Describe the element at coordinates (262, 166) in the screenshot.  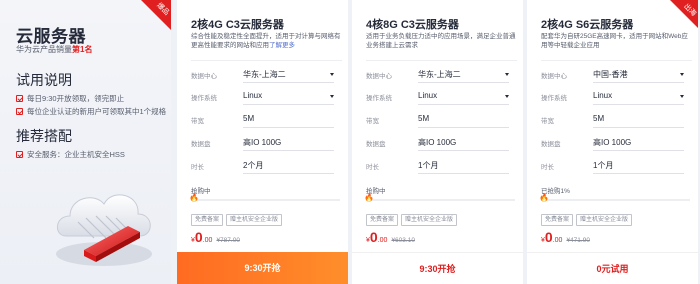
I see `duration-row: 时长 2个月` at that location.